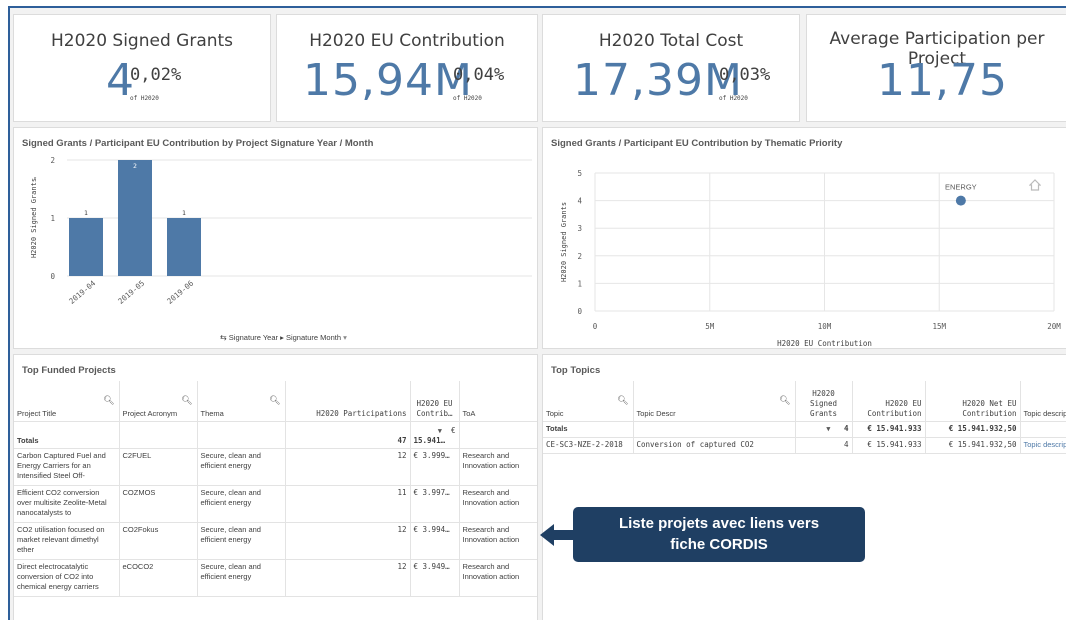 The image size is (1066, 620). What do you see at coordinates (889, 445) in the screenshot?
I see `topic-contribution: € 15.941.933` at bounding box center [889, 445].